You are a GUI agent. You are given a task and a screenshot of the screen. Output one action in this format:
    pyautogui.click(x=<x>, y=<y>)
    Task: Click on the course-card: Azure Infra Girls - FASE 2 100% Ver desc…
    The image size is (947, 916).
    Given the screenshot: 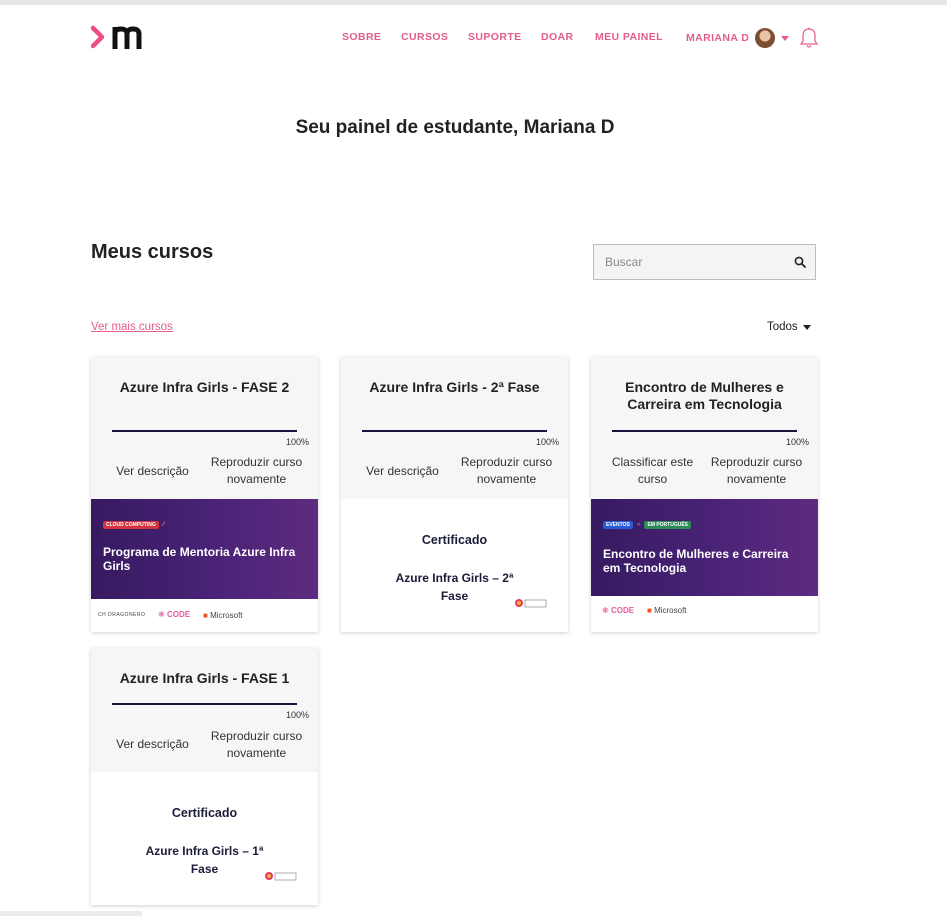 What is the action you would take?
    pyautogui.click(x=204, y=494)
    